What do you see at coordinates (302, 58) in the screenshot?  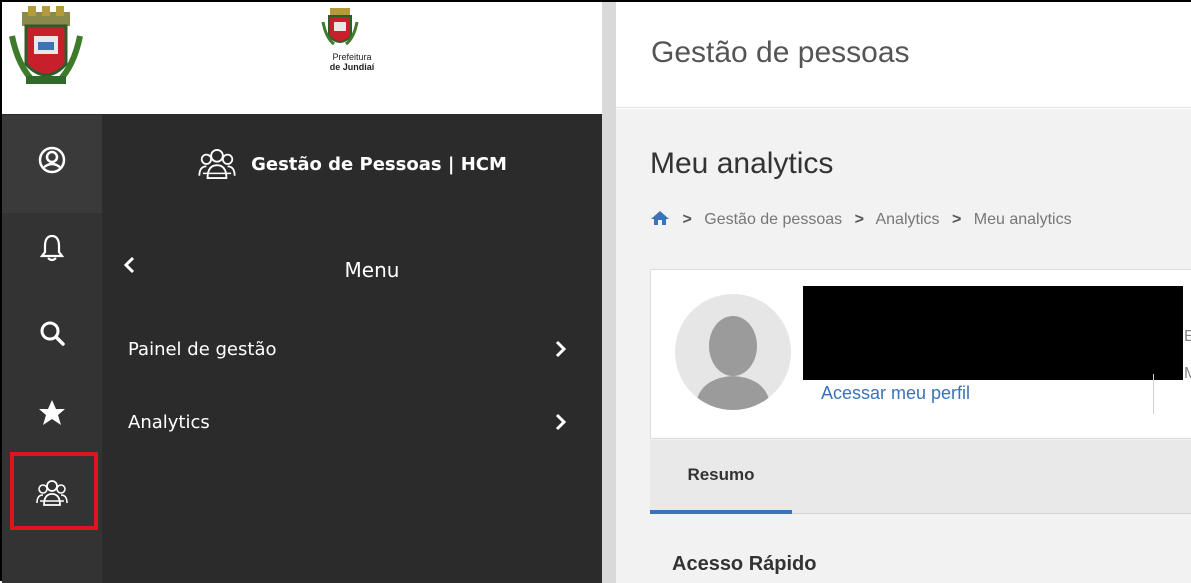 I see `logo-strip: Prefeitura de Jundiaí` at bounding box center [302, 58].